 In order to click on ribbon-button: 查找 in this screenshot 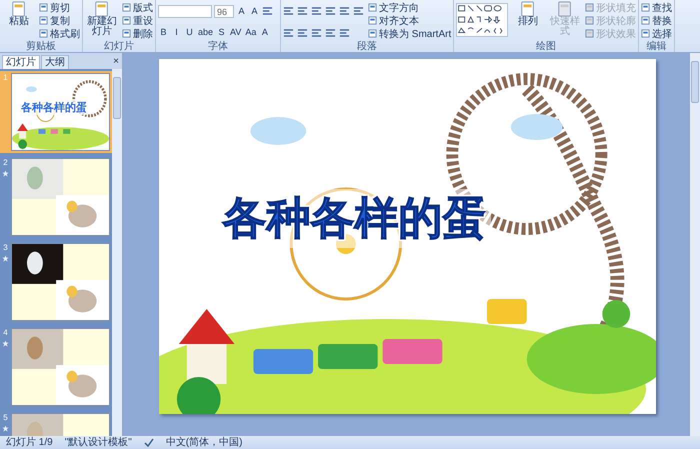, I will do `click(656, 7)`.